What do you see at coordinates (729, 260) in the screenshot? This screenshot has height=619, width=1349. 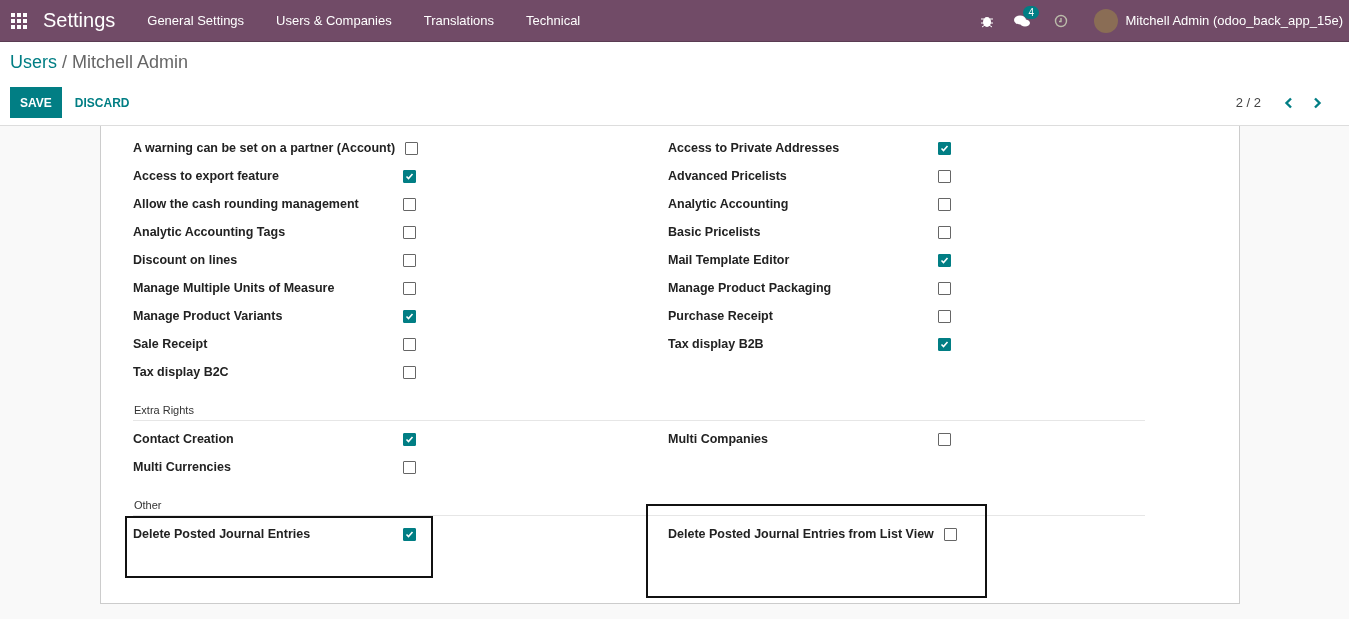 I see `permission-label: Mail Template Editor` at bounding box center [729, 260].